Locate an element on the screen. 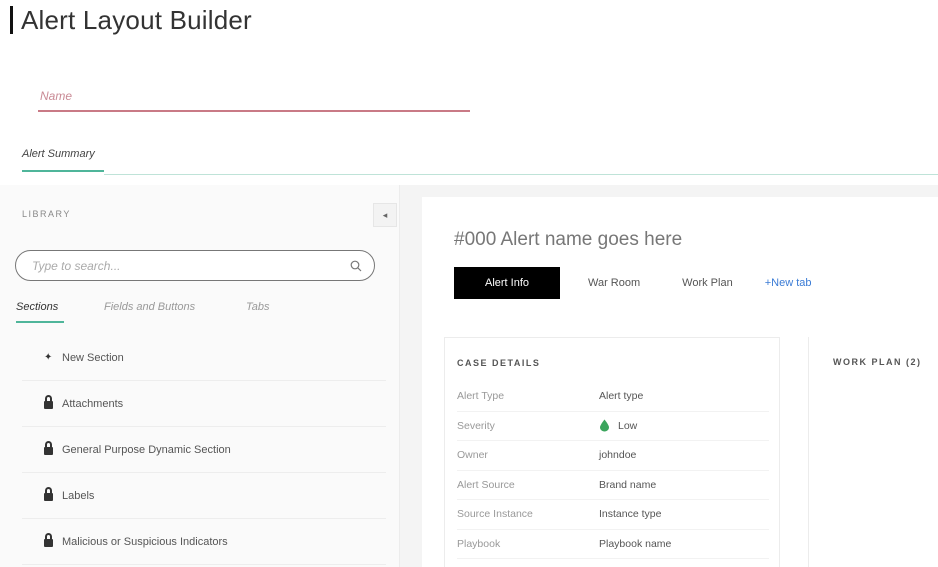 This screenshot has width=938, height=567. detail-value: Brand name is located at coordinates (627, 485).